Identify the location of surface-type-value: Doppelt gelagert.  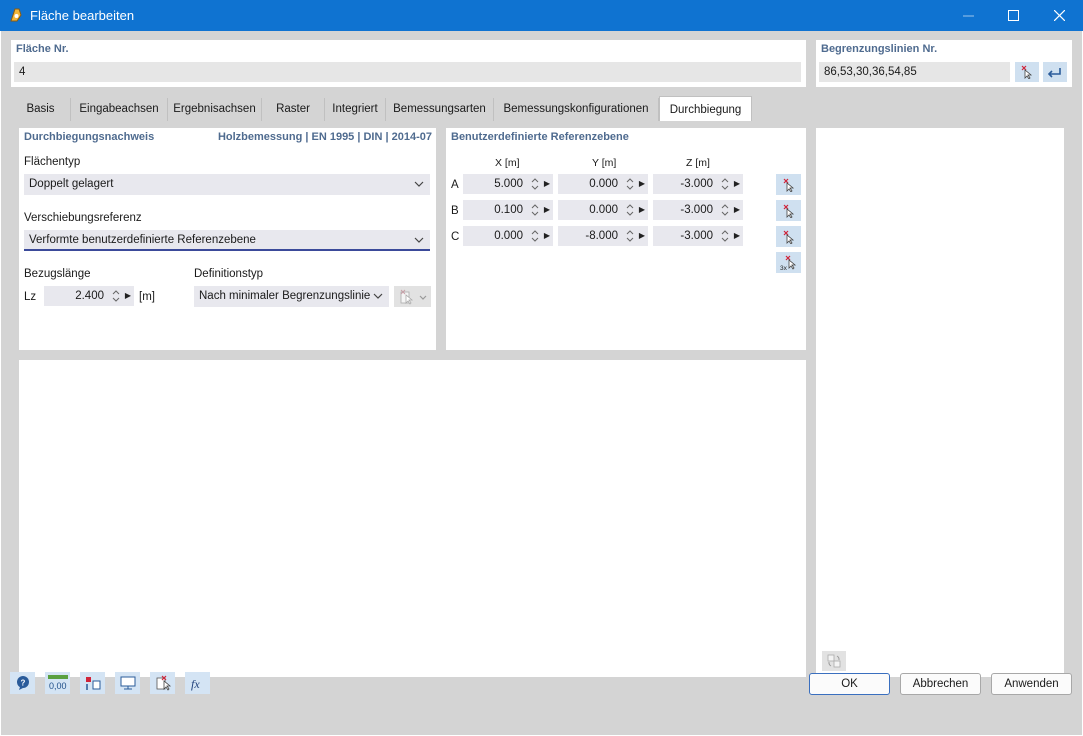
(71, 184).